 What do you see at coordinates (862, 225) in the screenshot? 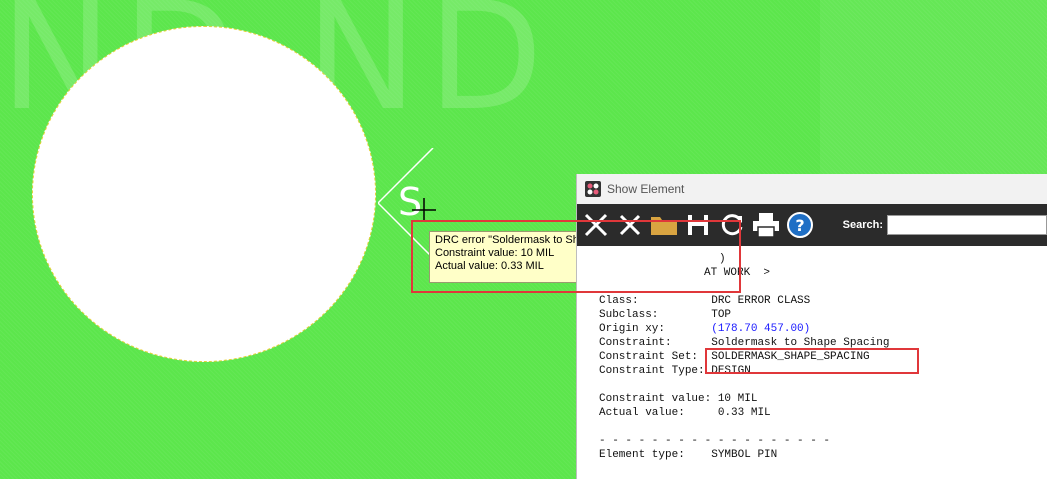
I see `search-label: Search:` at bounding box center [862, 225].